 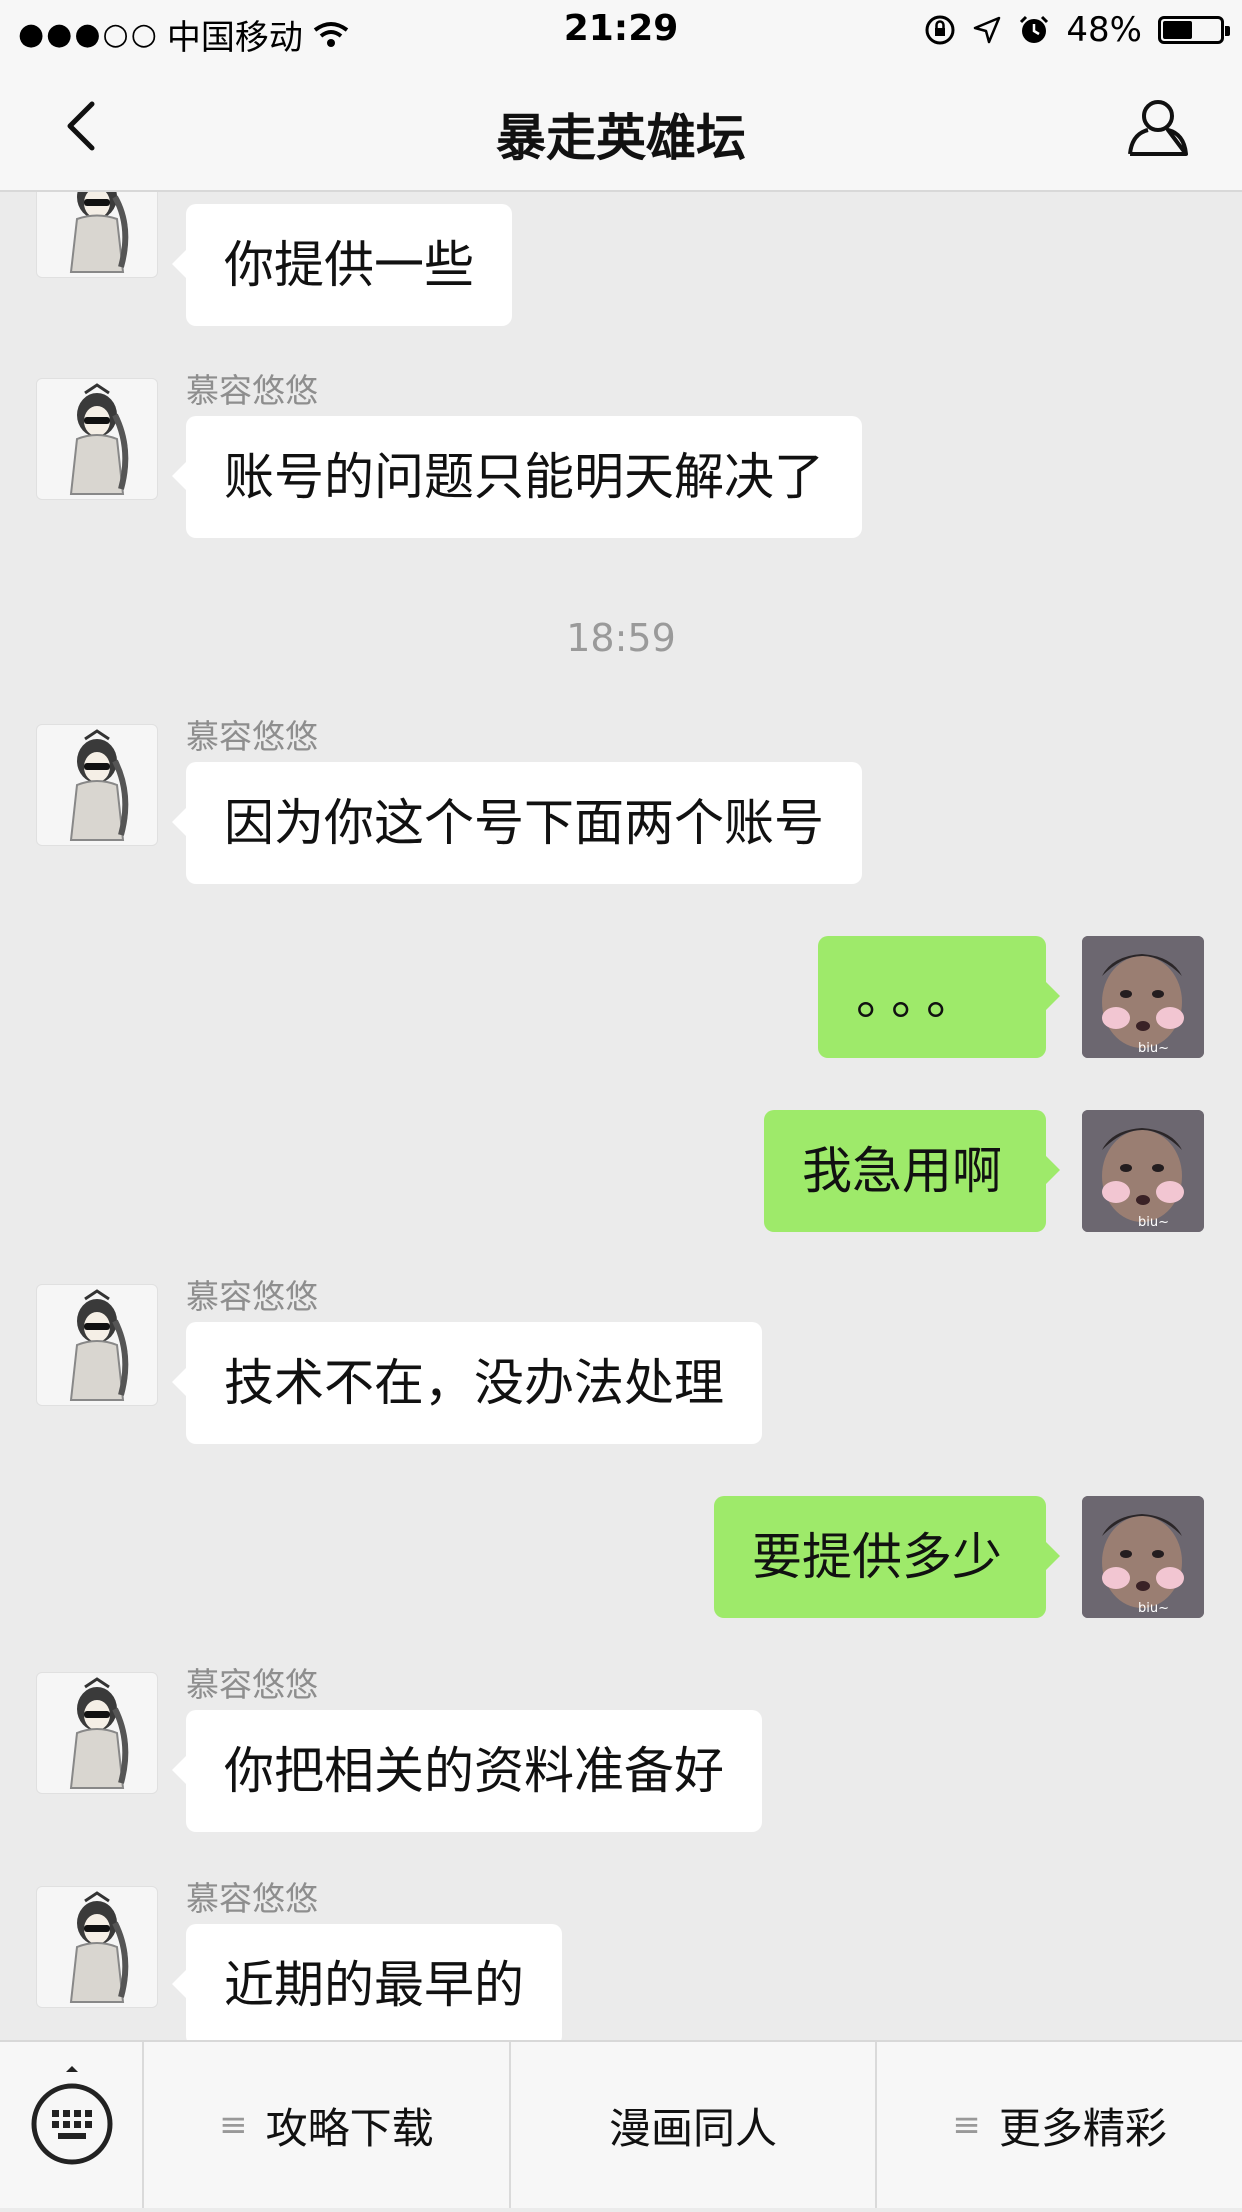 I want to click on menu-item-more: ≡ 更多精彩, so click(x=1059, y=2125).